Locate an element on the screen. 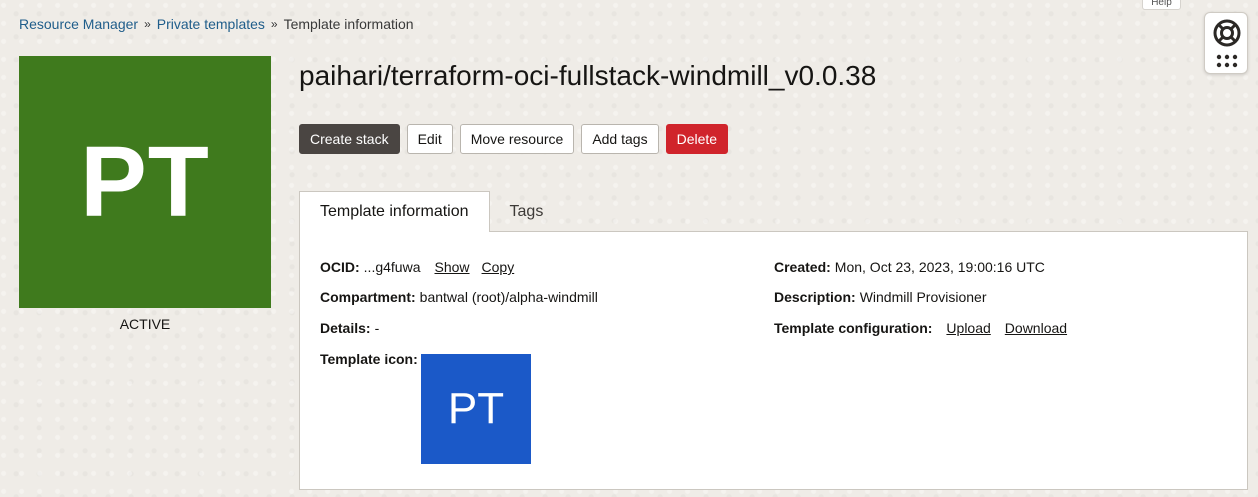  tab-template-information: Template information is located at coordinates (394, 211).